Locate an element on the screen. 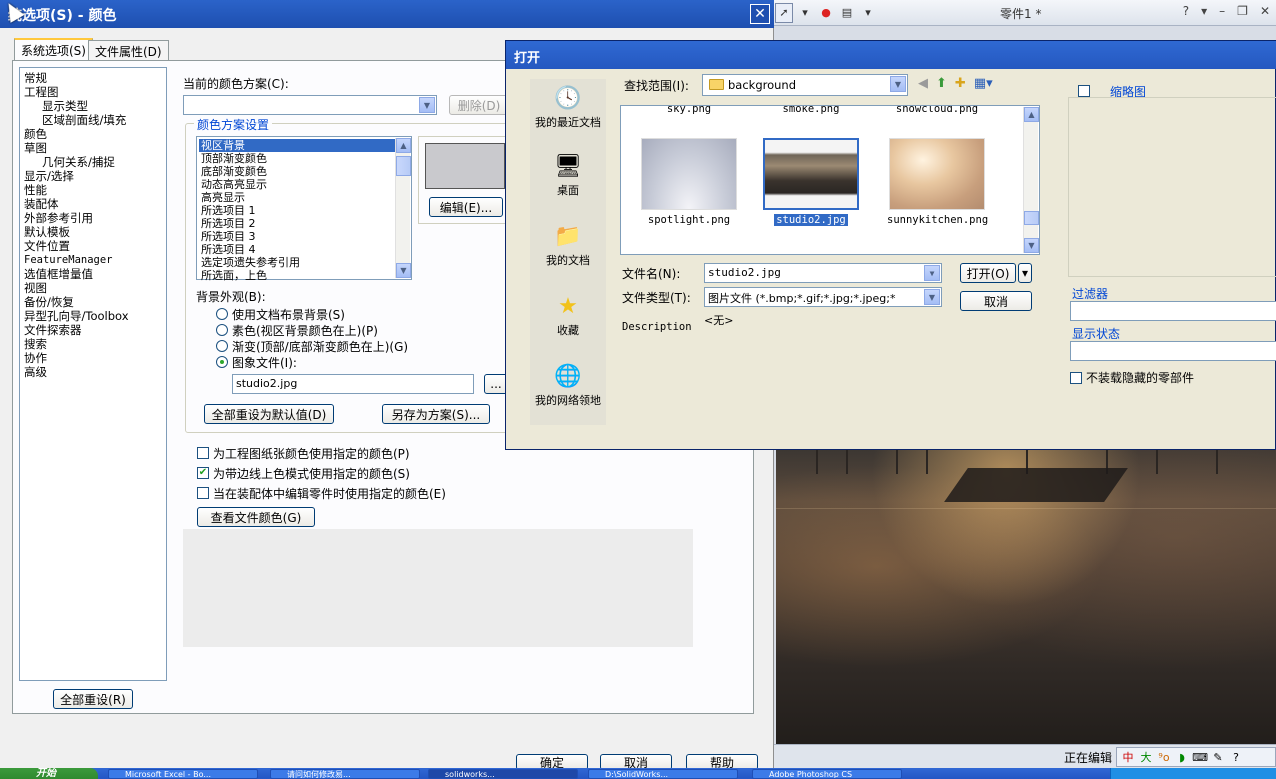  checkbox is located at coordinates (203, 453).